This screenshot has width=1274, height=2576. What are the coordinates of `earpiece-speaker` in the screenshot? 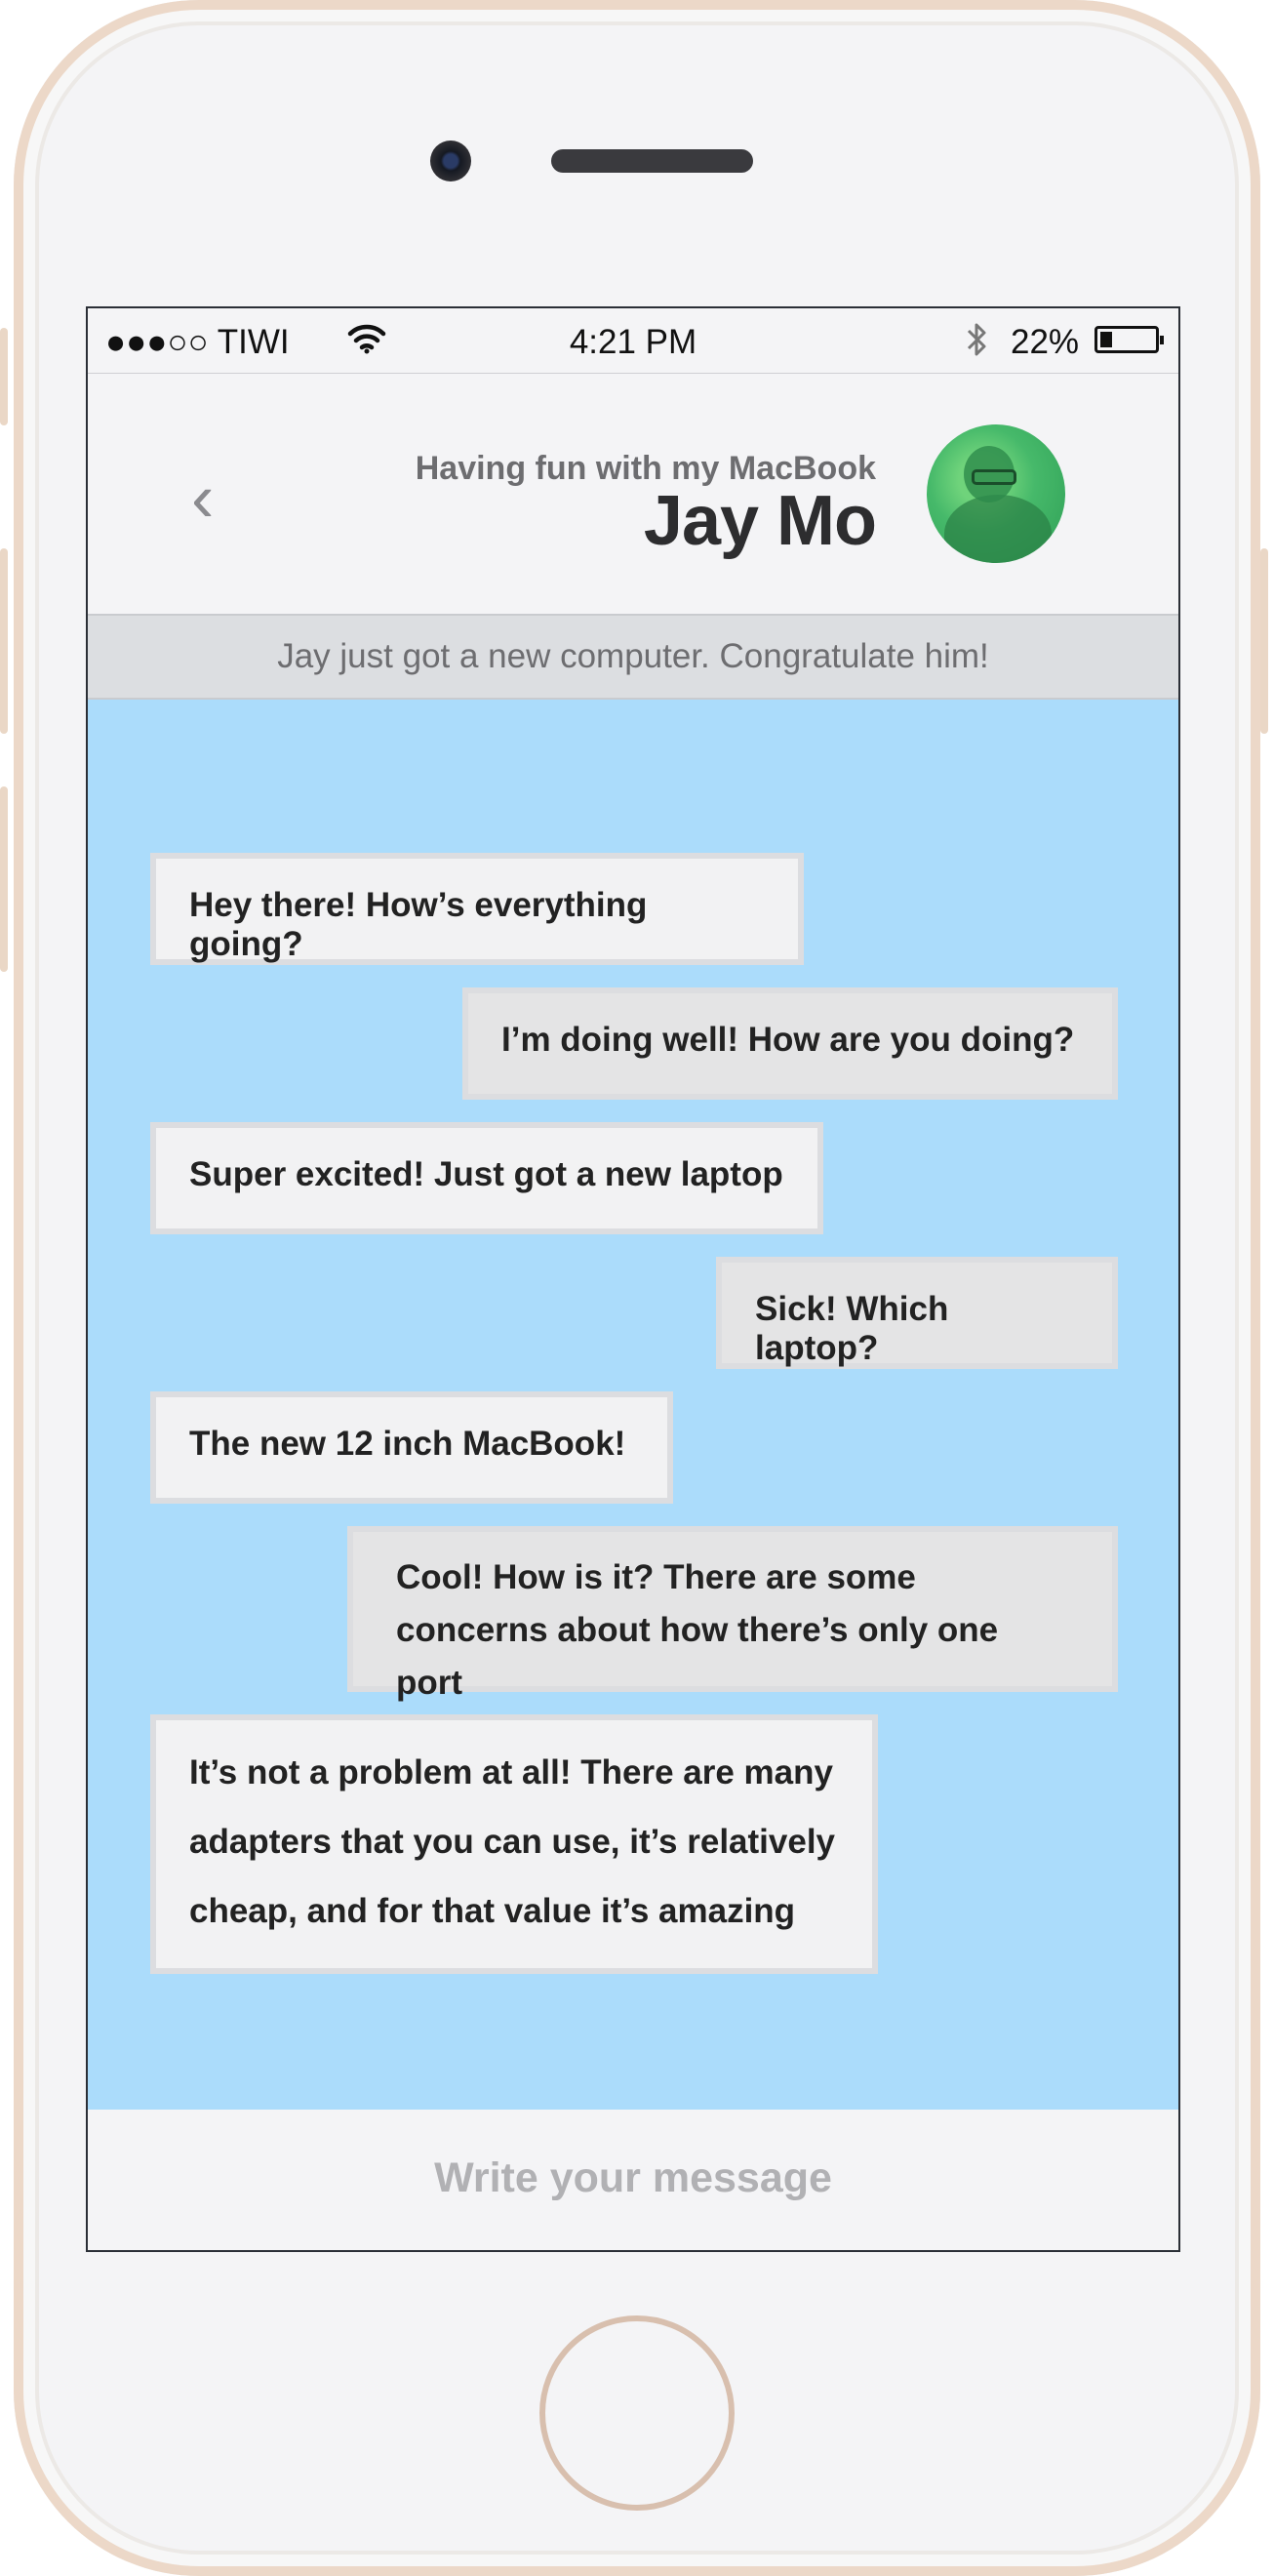 It's located at (652, 161).